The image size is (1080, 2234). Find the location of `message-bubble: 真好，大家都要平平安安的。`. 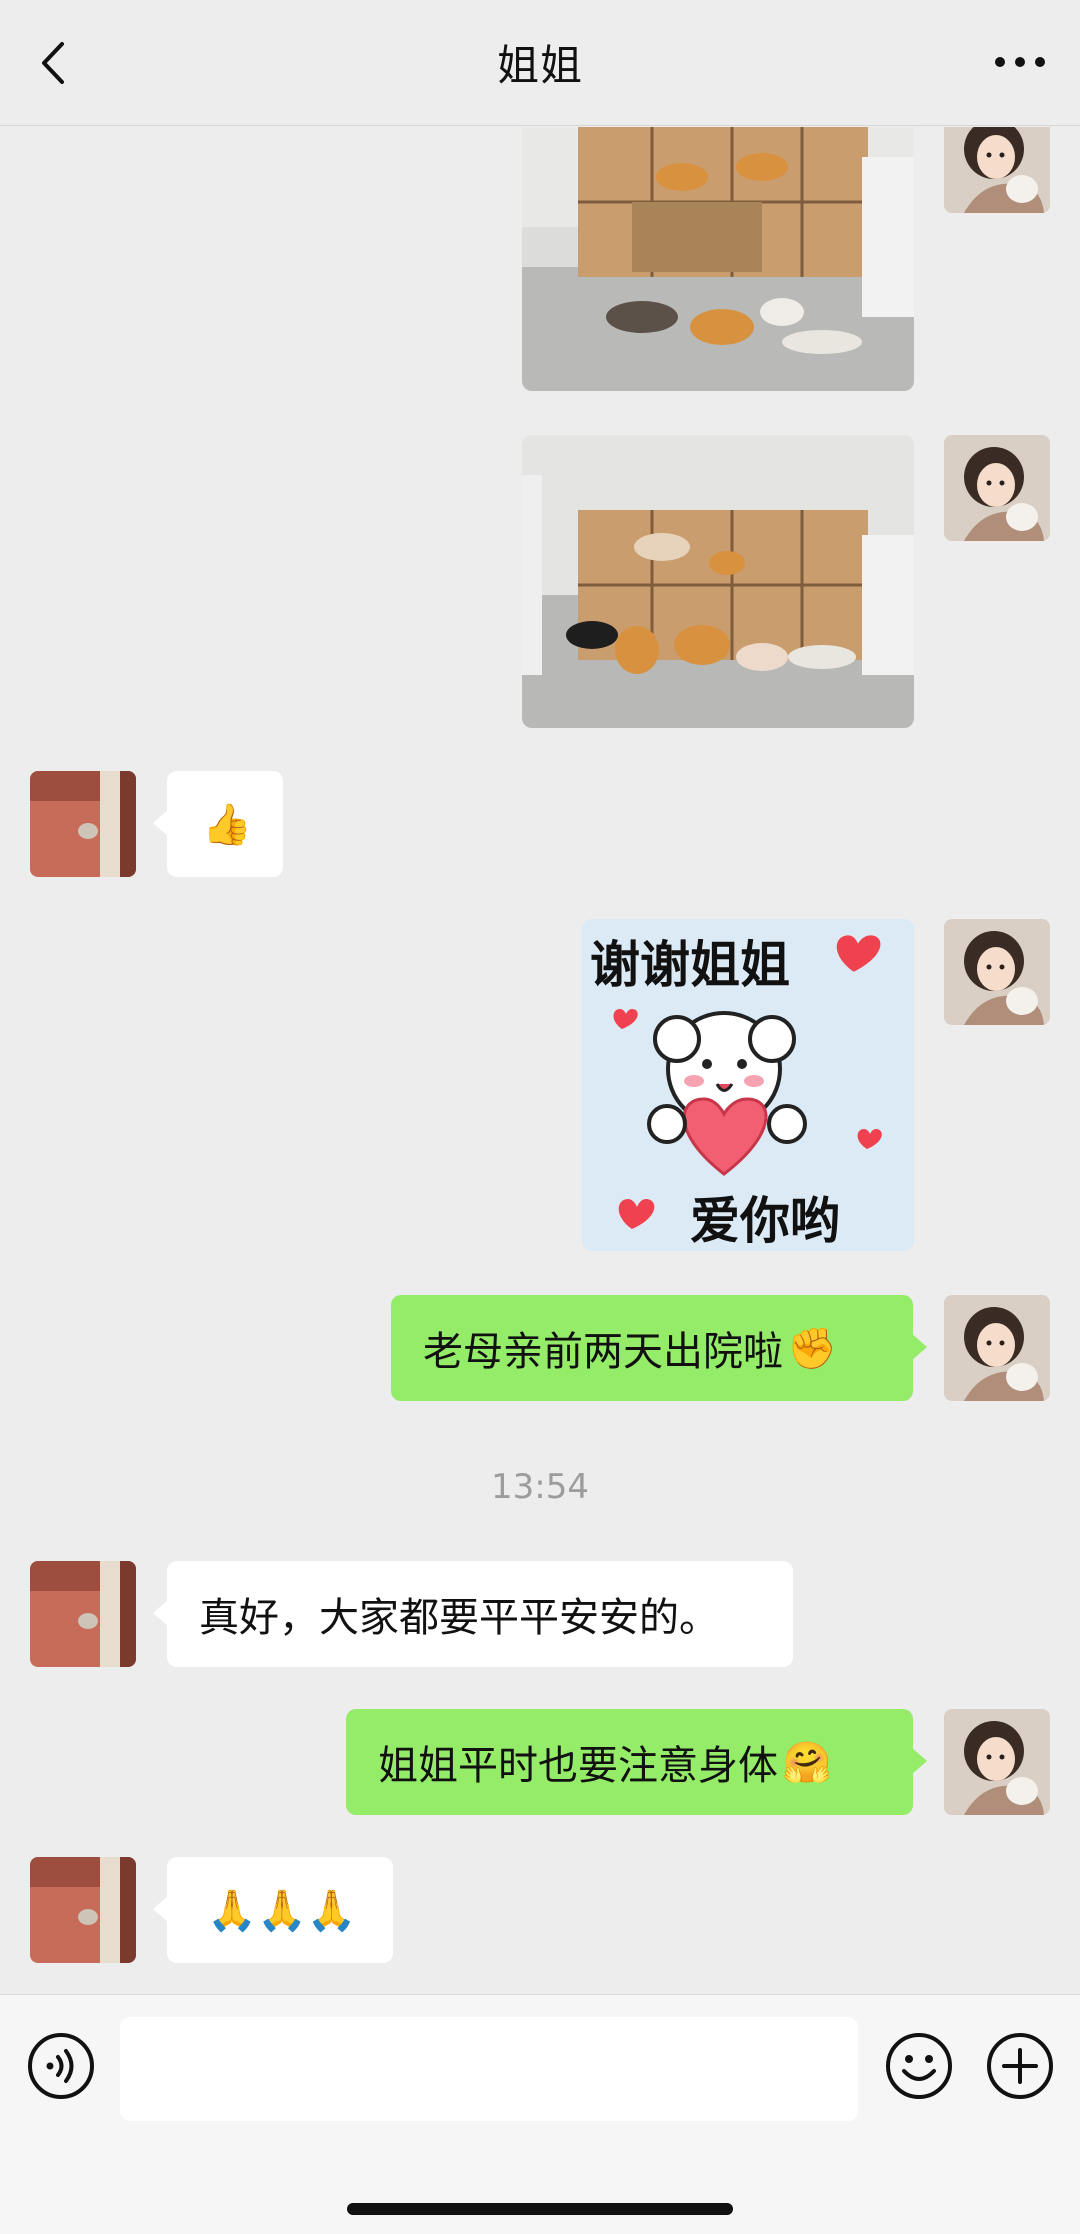

message-bubble: 真好，大家都要平平安安的。 is located at coordinates (473, 1614).